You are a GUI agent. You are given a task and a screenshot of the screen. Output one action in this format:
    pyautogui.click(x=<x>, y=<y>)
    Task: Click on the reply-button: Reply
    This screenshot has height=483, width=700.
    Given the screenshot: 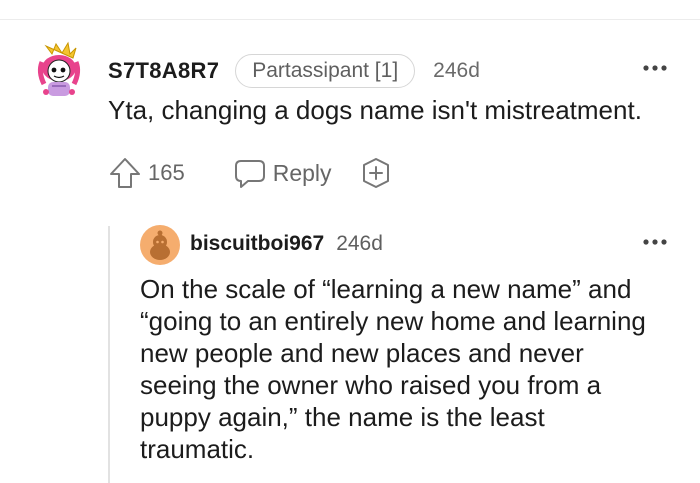 What is the action you would take?
    pyautogui.click(x=282, y=173)
    